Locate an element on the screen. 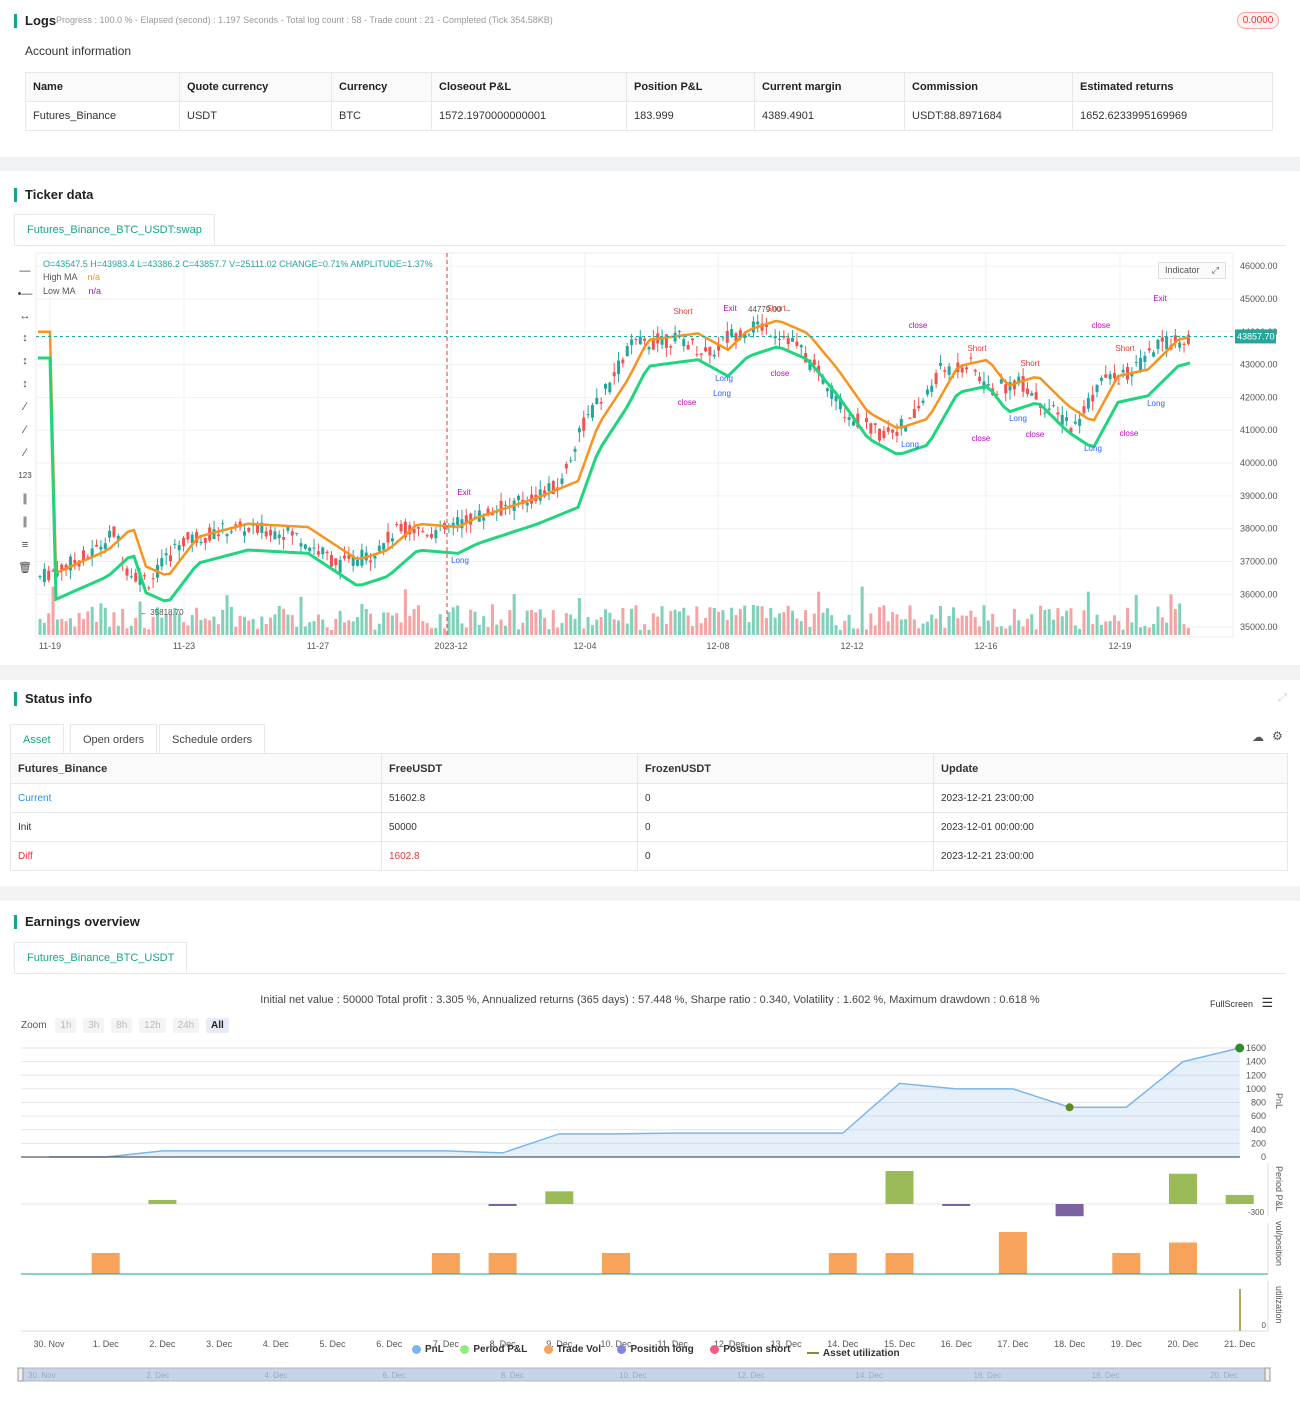 The height and width of the screenshot is (1404, 1300). period-pnl-bar is located at coordinates (162, 1201).